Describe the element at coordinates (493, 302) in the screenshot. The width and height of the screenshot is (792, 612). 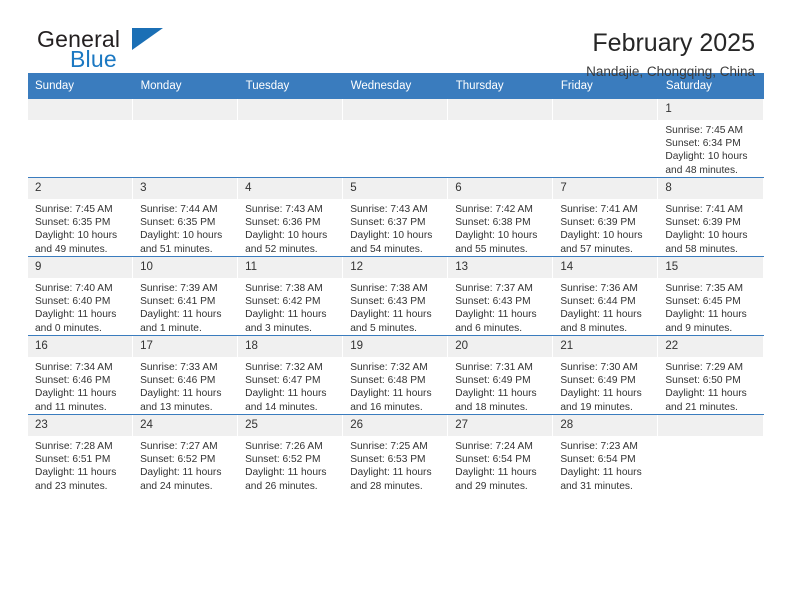
I see `sunset-text: Sunset: 6:43 PM` at that location.